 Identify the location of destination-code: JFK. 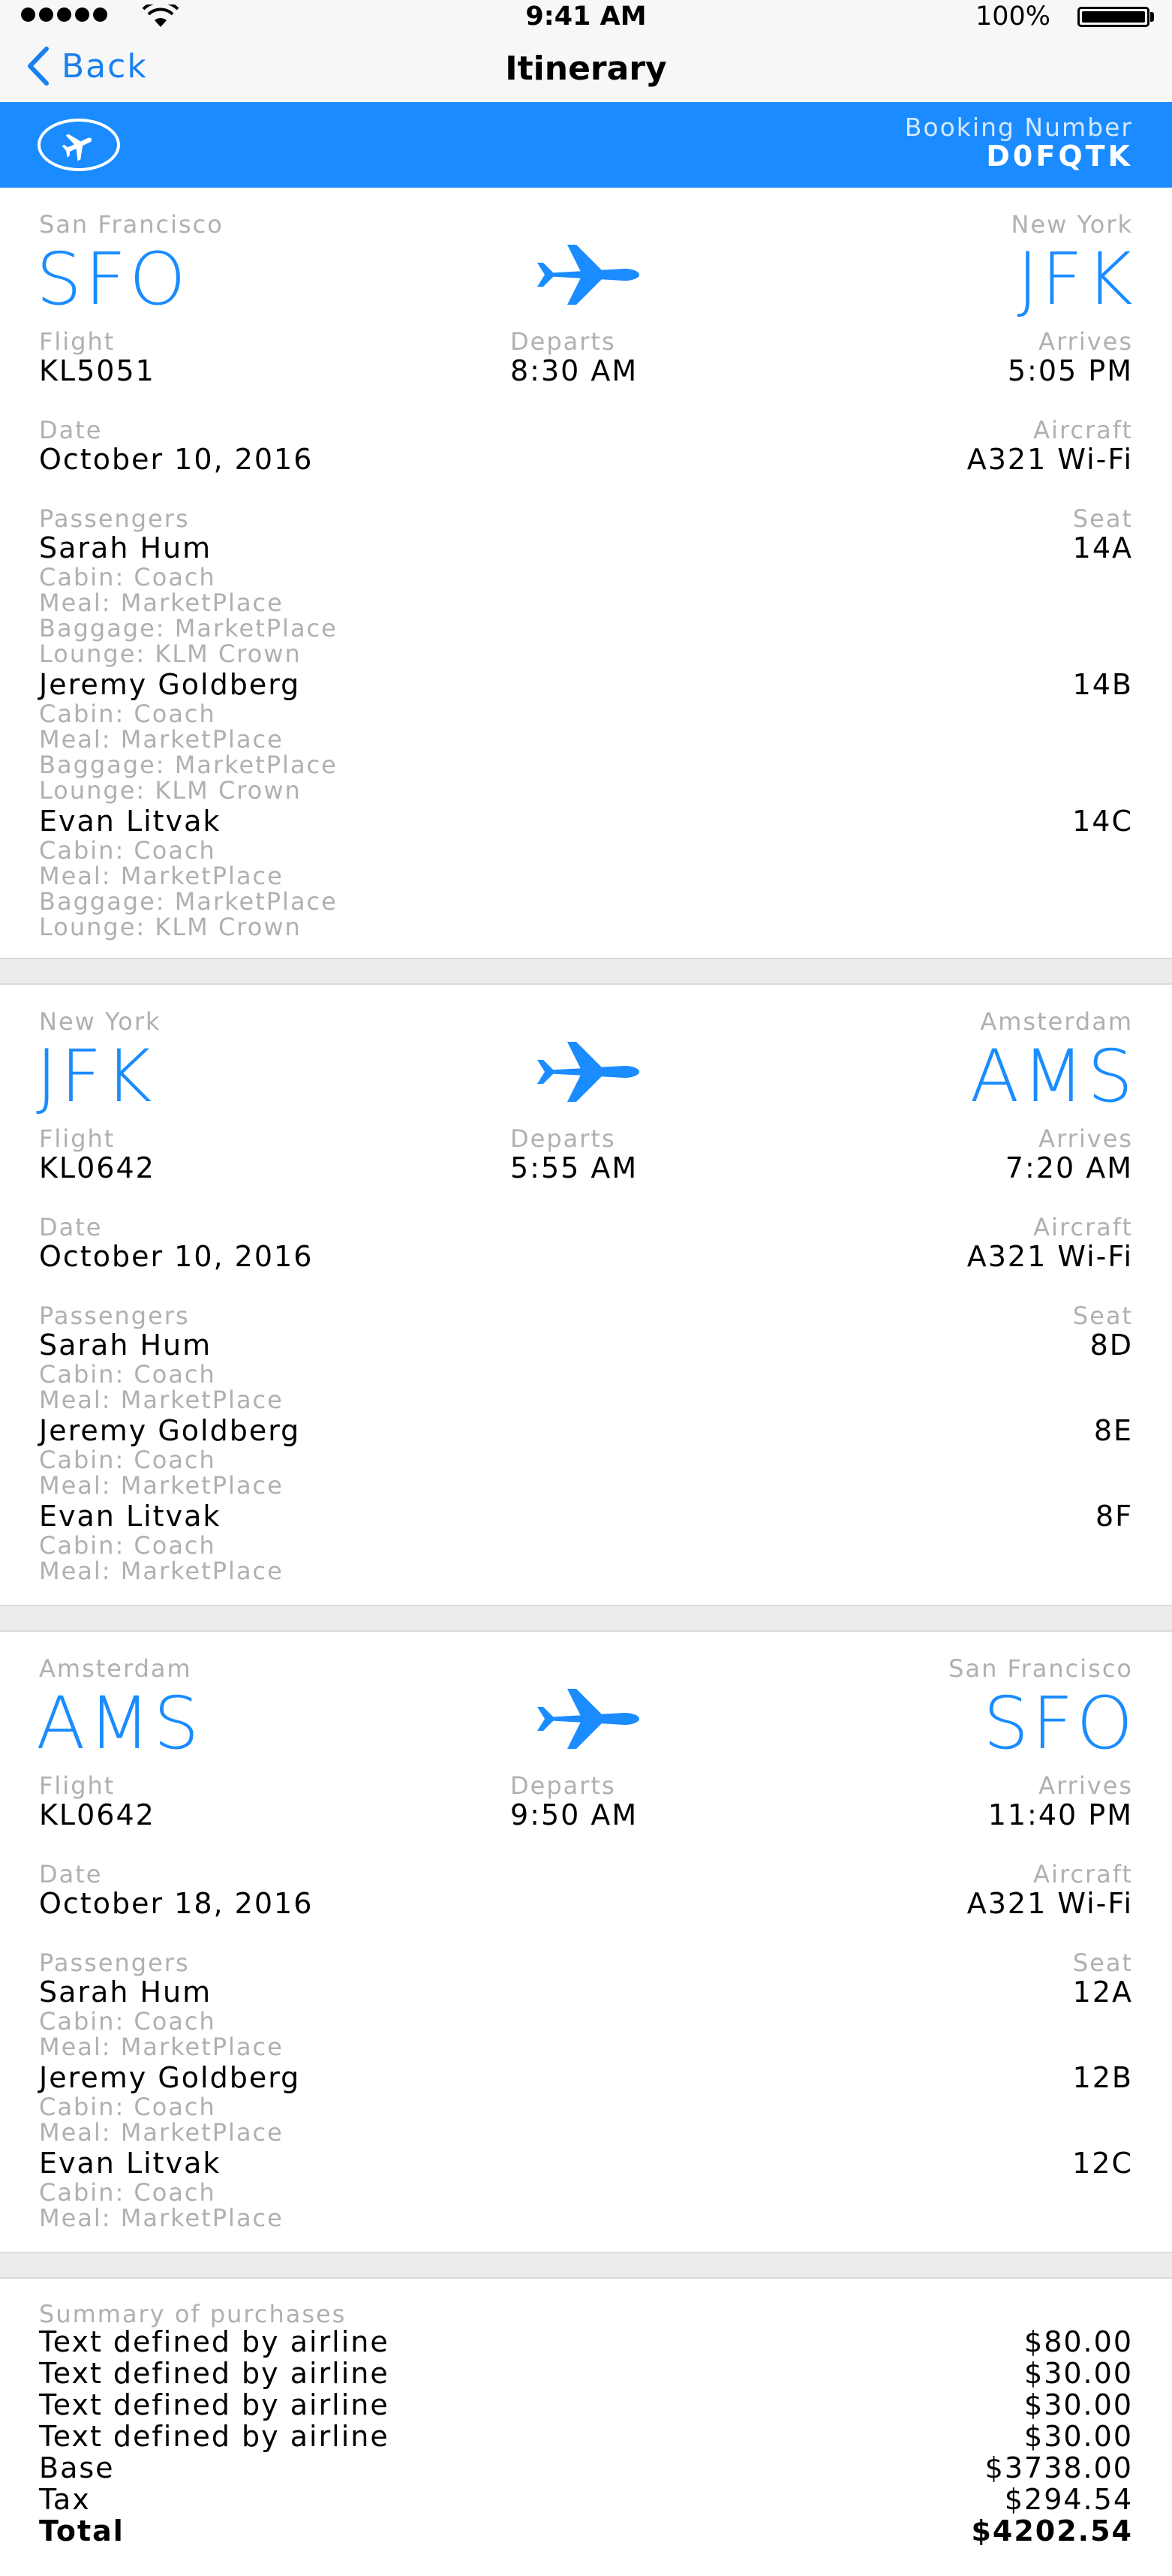
(1076, 279).